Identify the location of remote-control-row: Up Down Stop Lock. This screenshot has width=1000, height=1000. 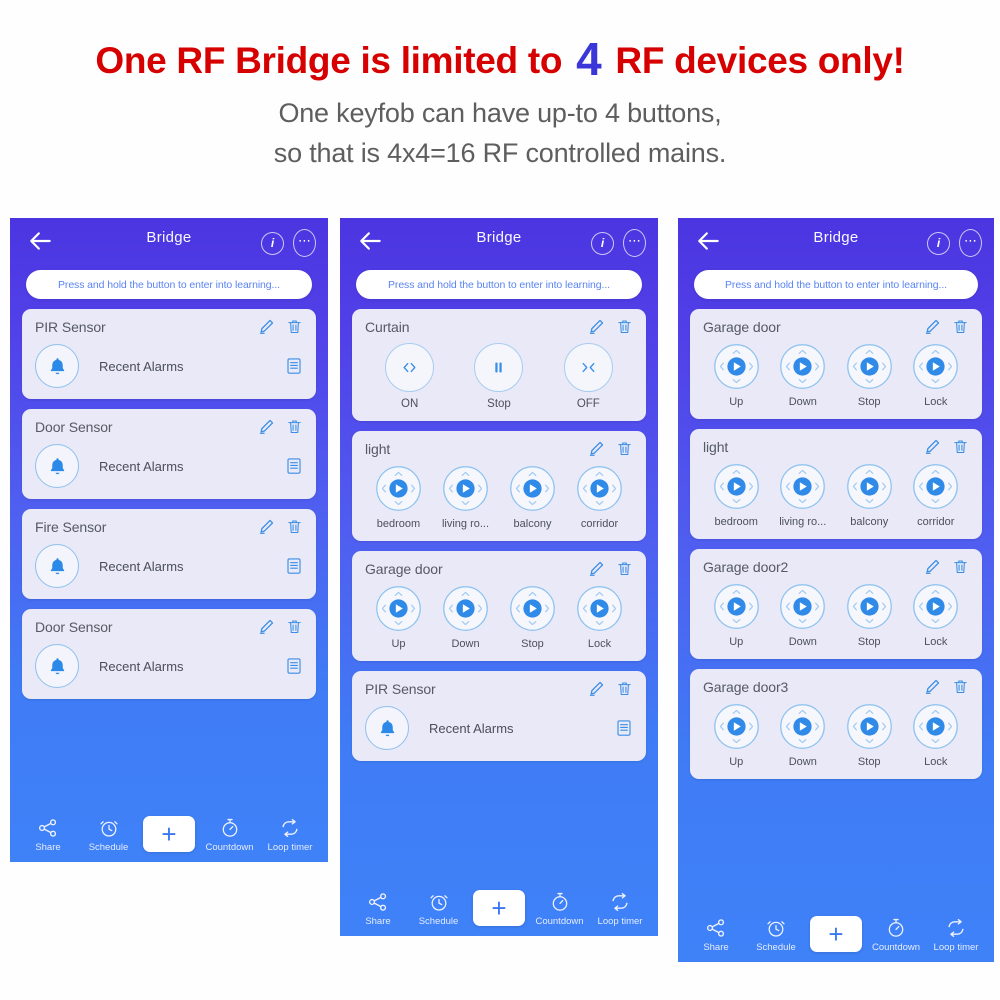
(836, 735).